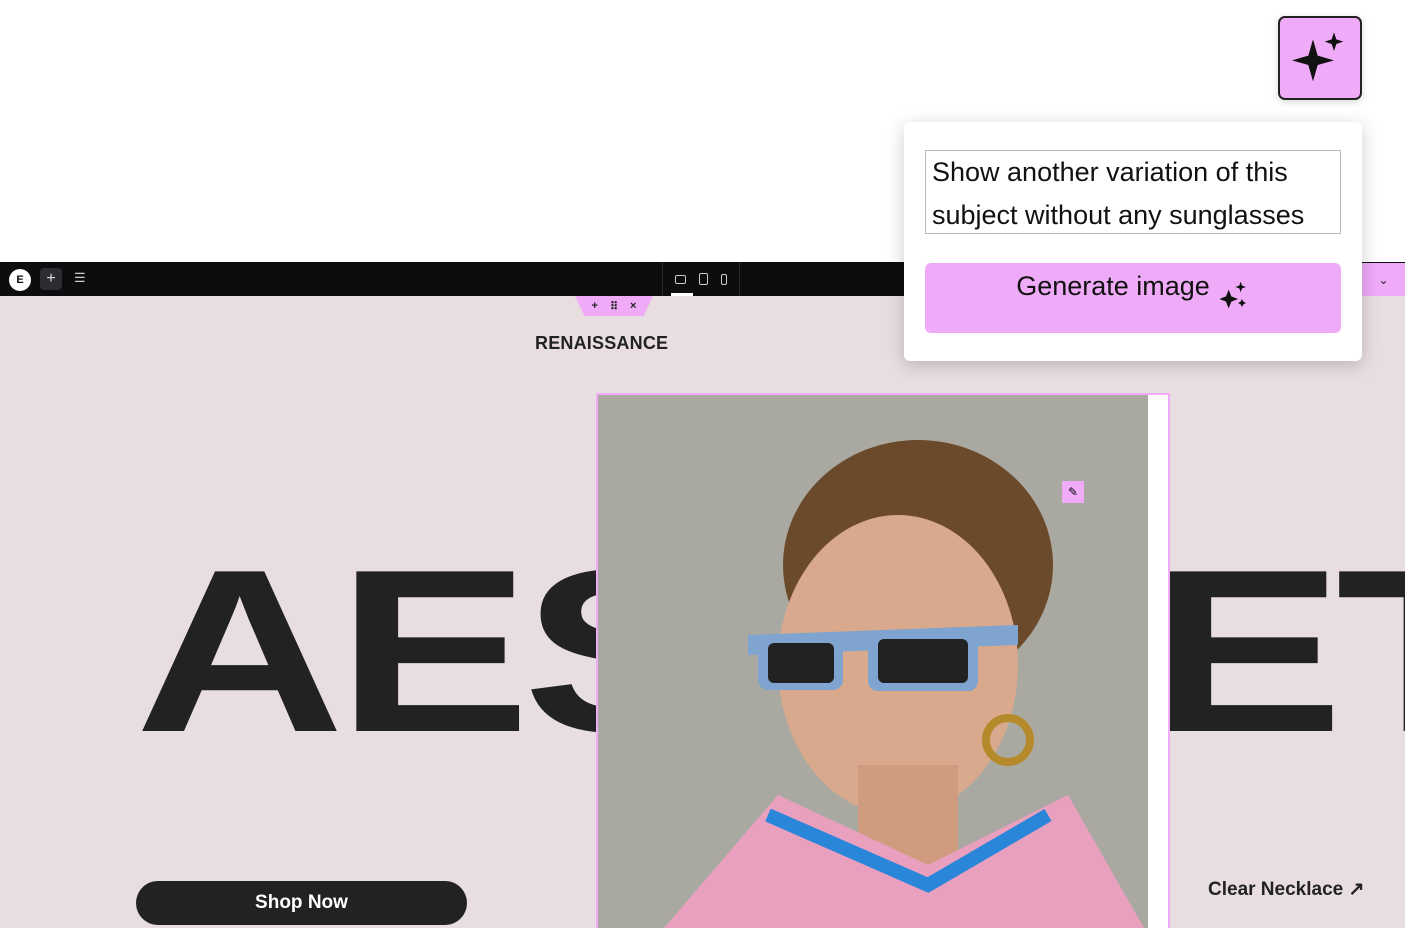 This screenshot has height=928, width=1419. What do you see at coordinates (681, 279) in the screenshot?
I see `desktop-icon` at bounding box center [681, 279].